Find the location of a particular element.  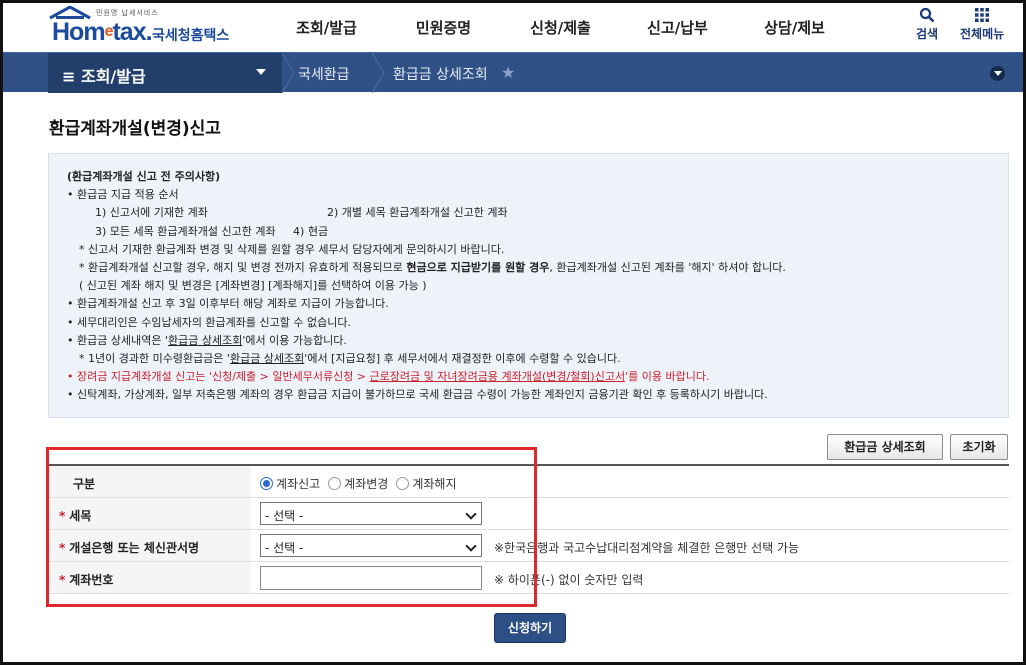

search-icon is located at coordinates (927, 15).